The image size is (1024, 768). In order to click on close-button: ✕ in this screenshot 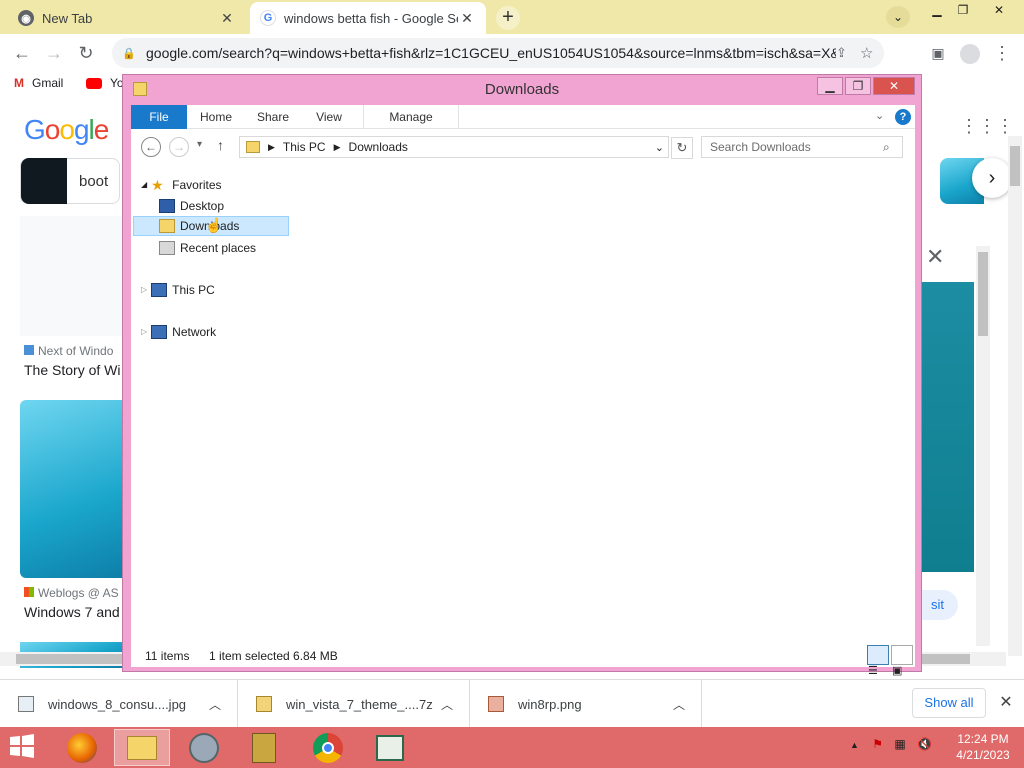, I will do `click(894, 86)`.